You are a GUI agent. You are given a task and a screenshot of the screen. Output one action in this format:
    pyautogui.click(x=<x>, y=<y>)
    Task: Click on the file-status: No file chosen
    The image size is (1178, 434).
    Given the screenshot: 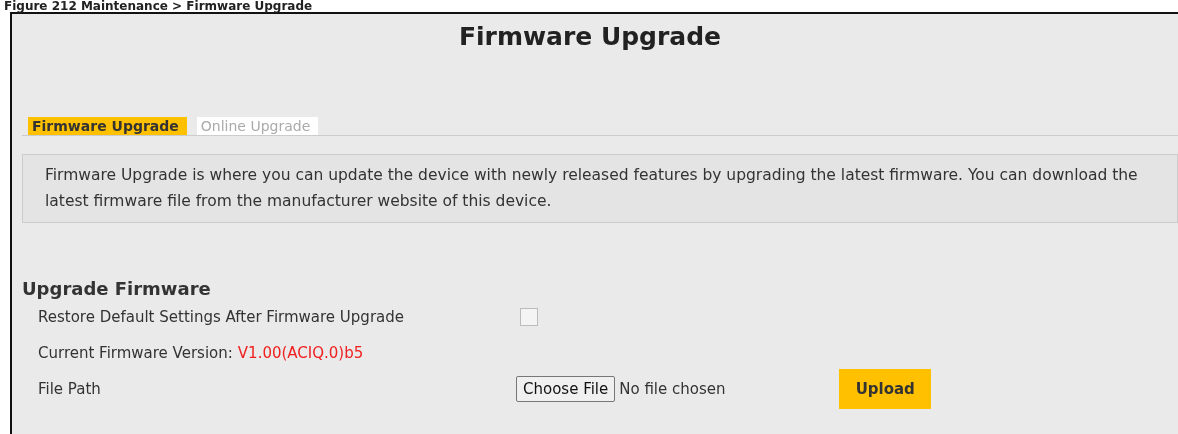 What is the action you would take?
    pyautogui.click(x=673, y=389)
    